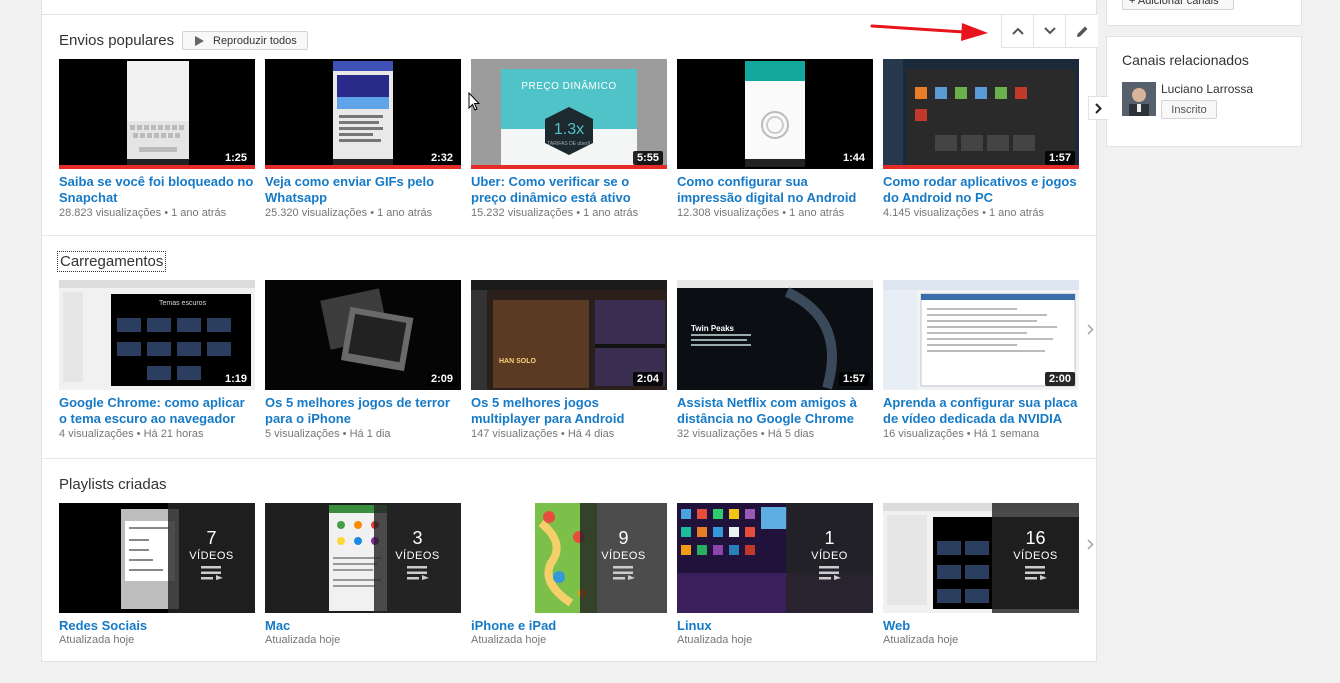  I want to click on video-meta: 32 visualizações • Há 5 dias, so click(775, 434).